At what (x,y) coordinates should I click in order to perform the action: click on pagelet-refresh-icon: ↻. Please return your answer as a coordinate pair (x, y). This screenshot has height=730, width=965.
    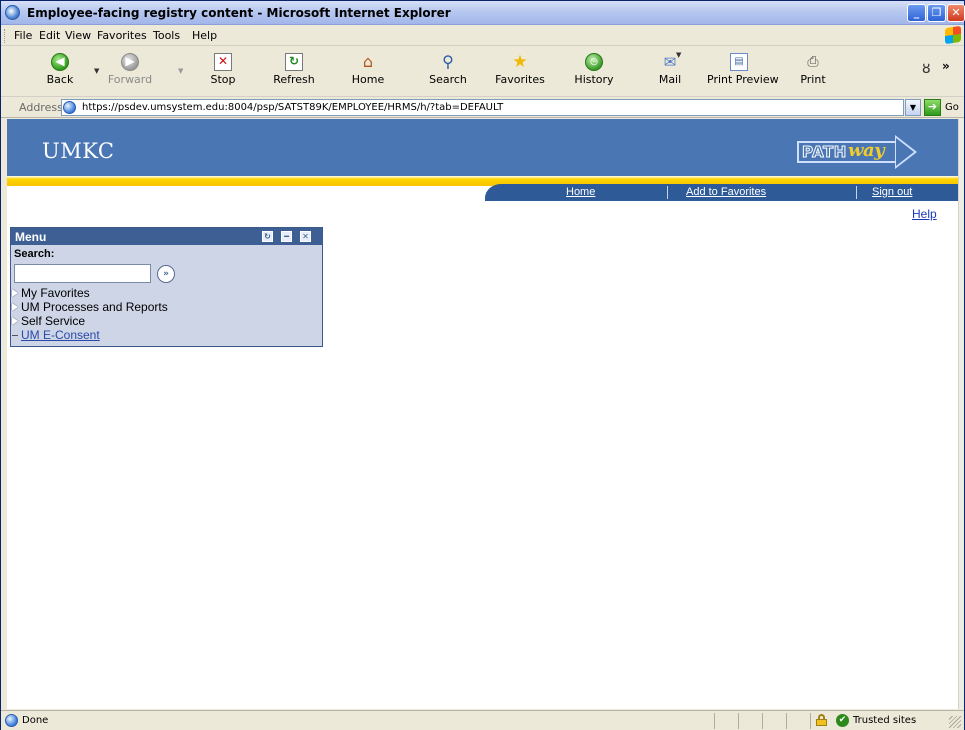
    Looking at the image, I should click on (267, 236).